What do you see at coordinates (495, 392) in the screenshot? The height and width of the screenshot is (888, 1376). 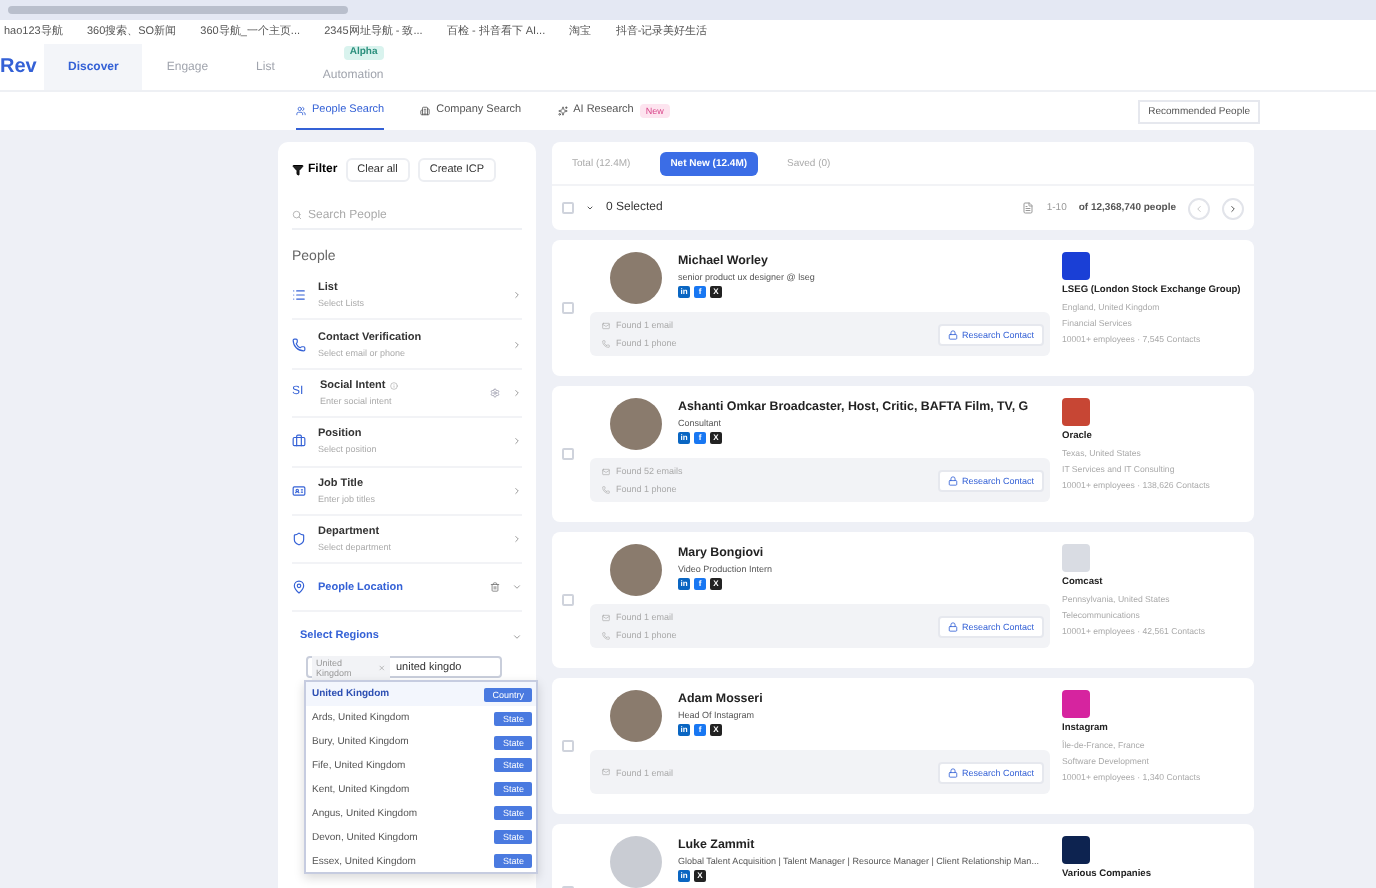 I see `settings-icon` at bounding box center [495, 392].